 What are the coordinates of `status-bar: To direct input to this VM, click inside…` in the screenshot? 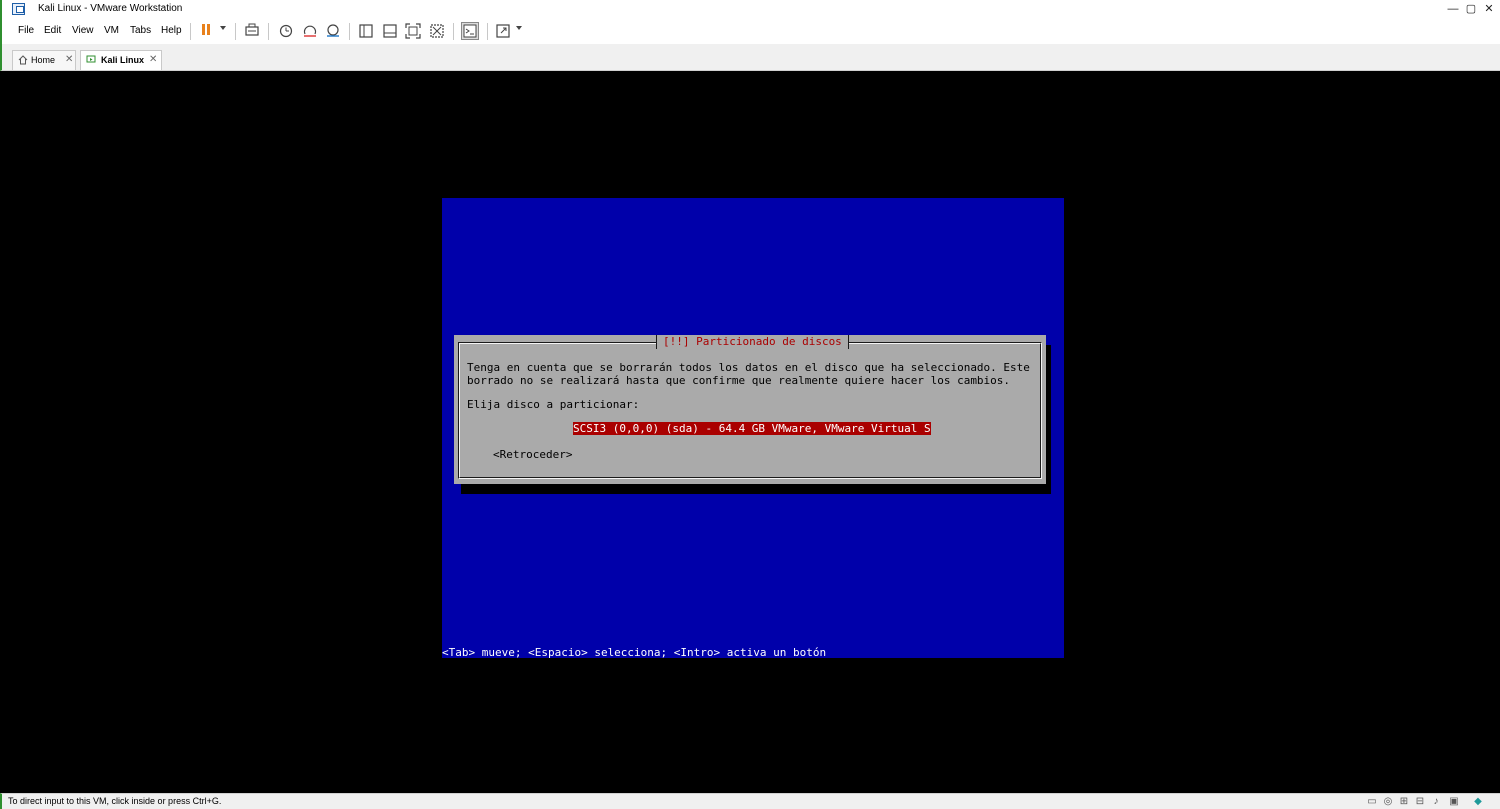 It's located at (750, 801).